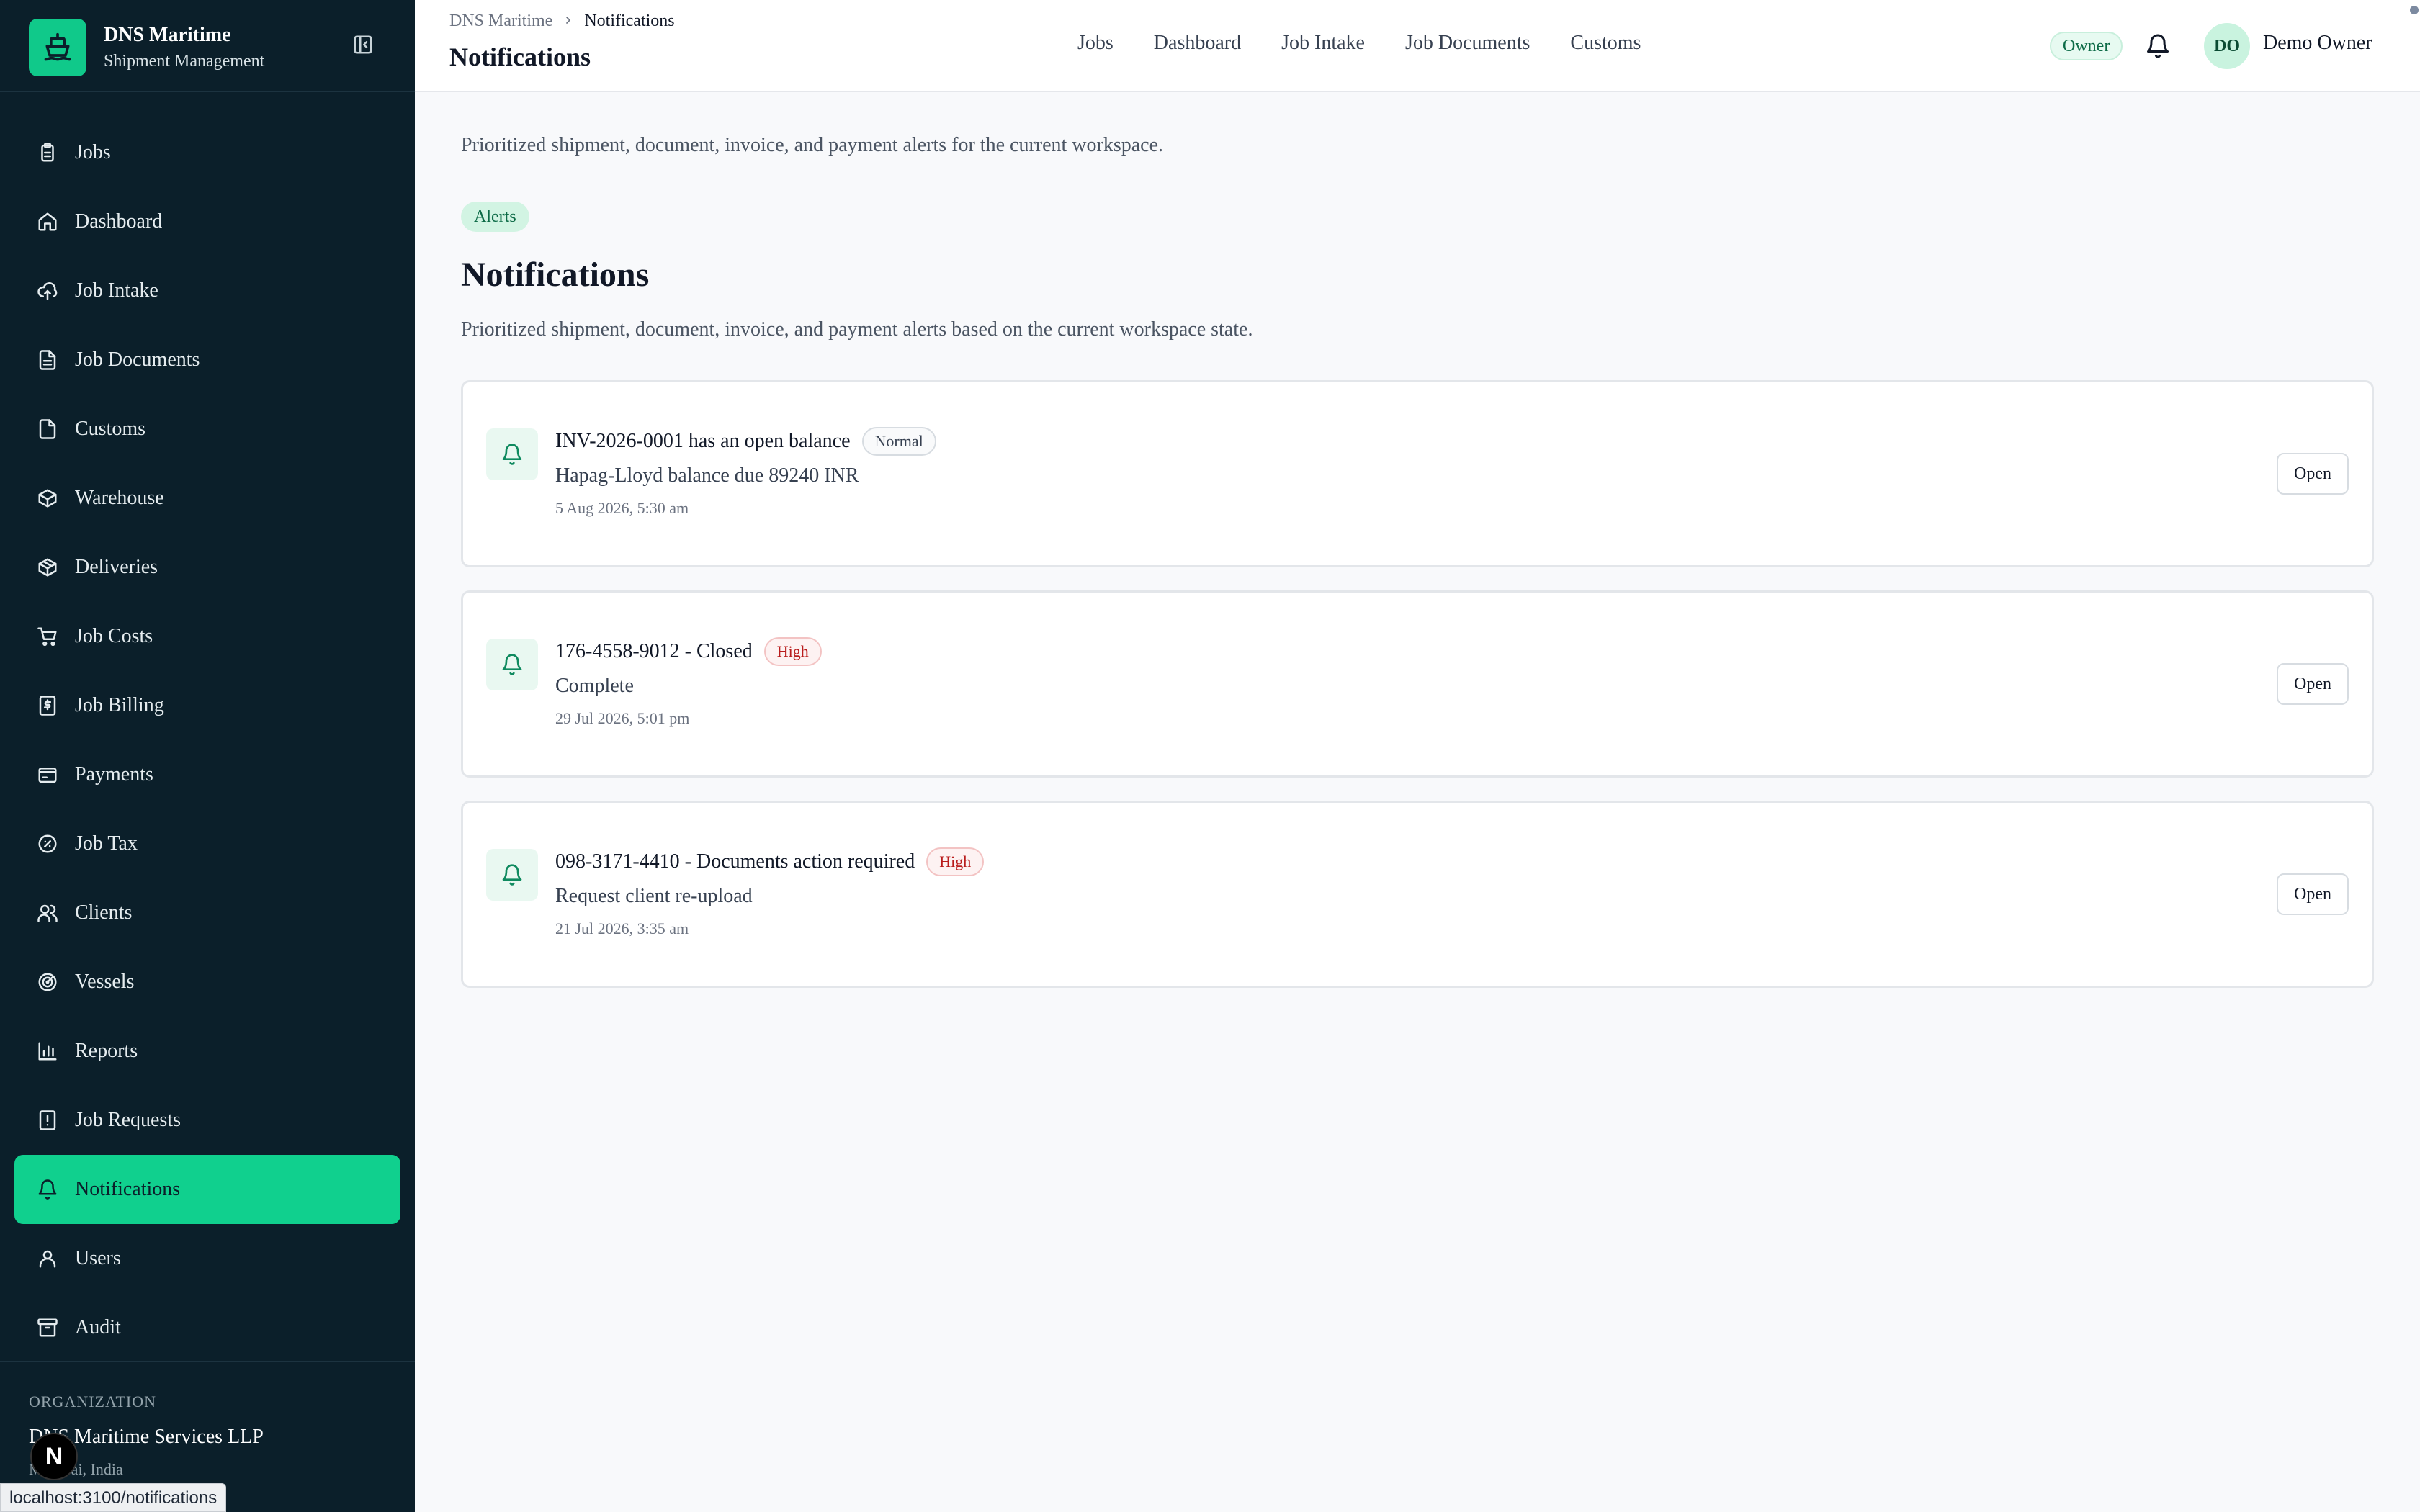  Describe the element at coordinates (47, 982) in the screenshot. I see `radar-icon` at that location.